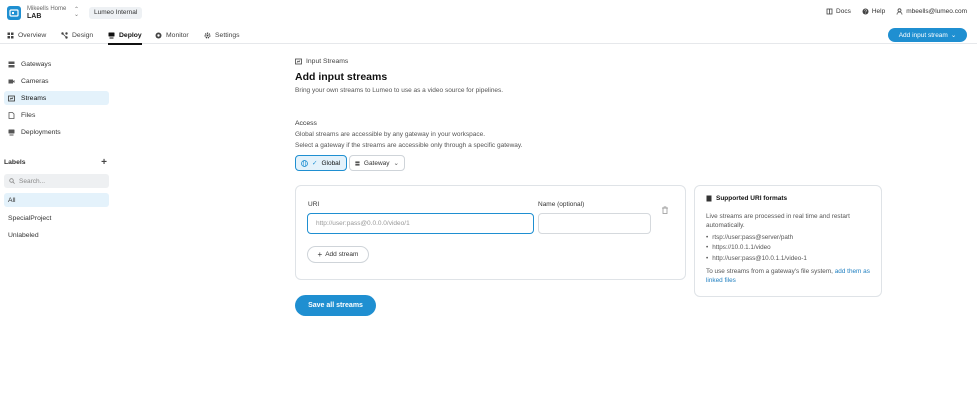 This screenshot has height=400, width=977. I want to click on plus-icon: +, so click(320, 254).